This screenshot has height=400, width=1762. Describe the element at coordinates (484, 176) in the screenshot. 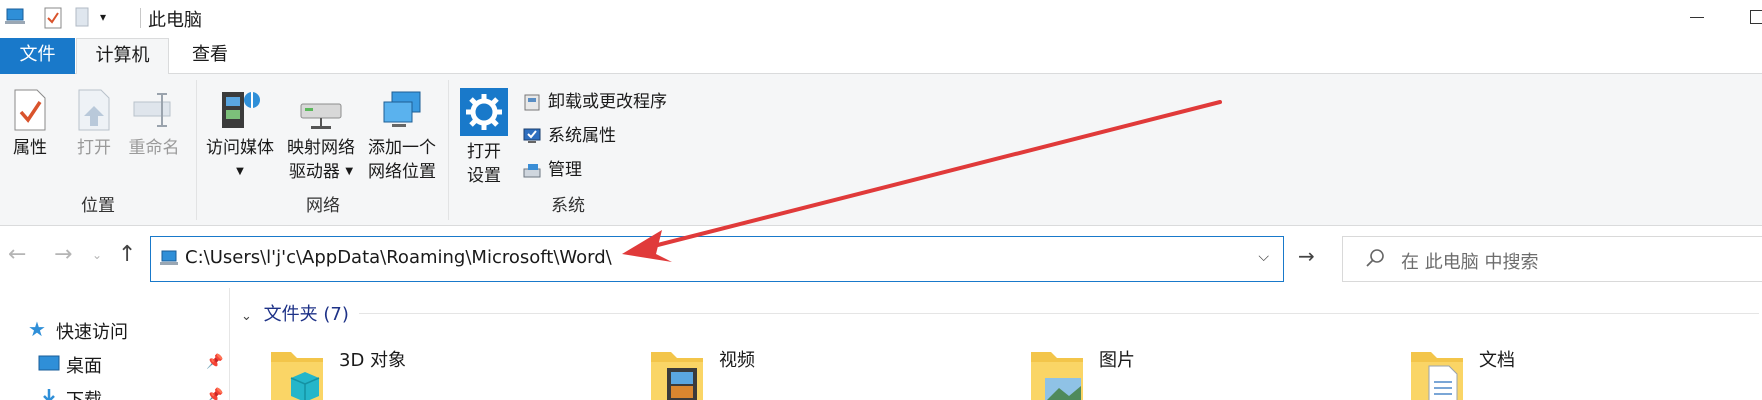

I see `open-settings-label-line2: 设置` at that location.